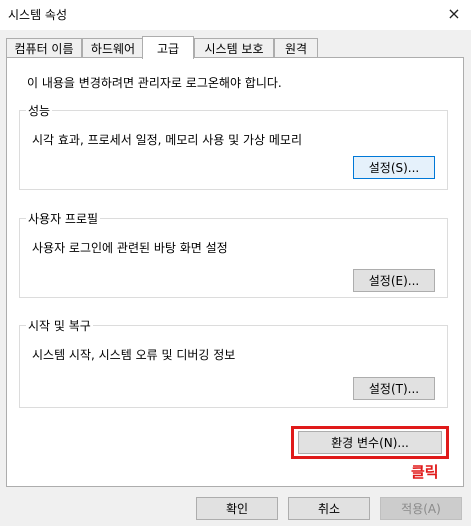 The width and height of the screenshot is (471, 526). Describe the element at coordinates (39, 110) in the screenshot. I see `performance-group-title: 성능` at that location.